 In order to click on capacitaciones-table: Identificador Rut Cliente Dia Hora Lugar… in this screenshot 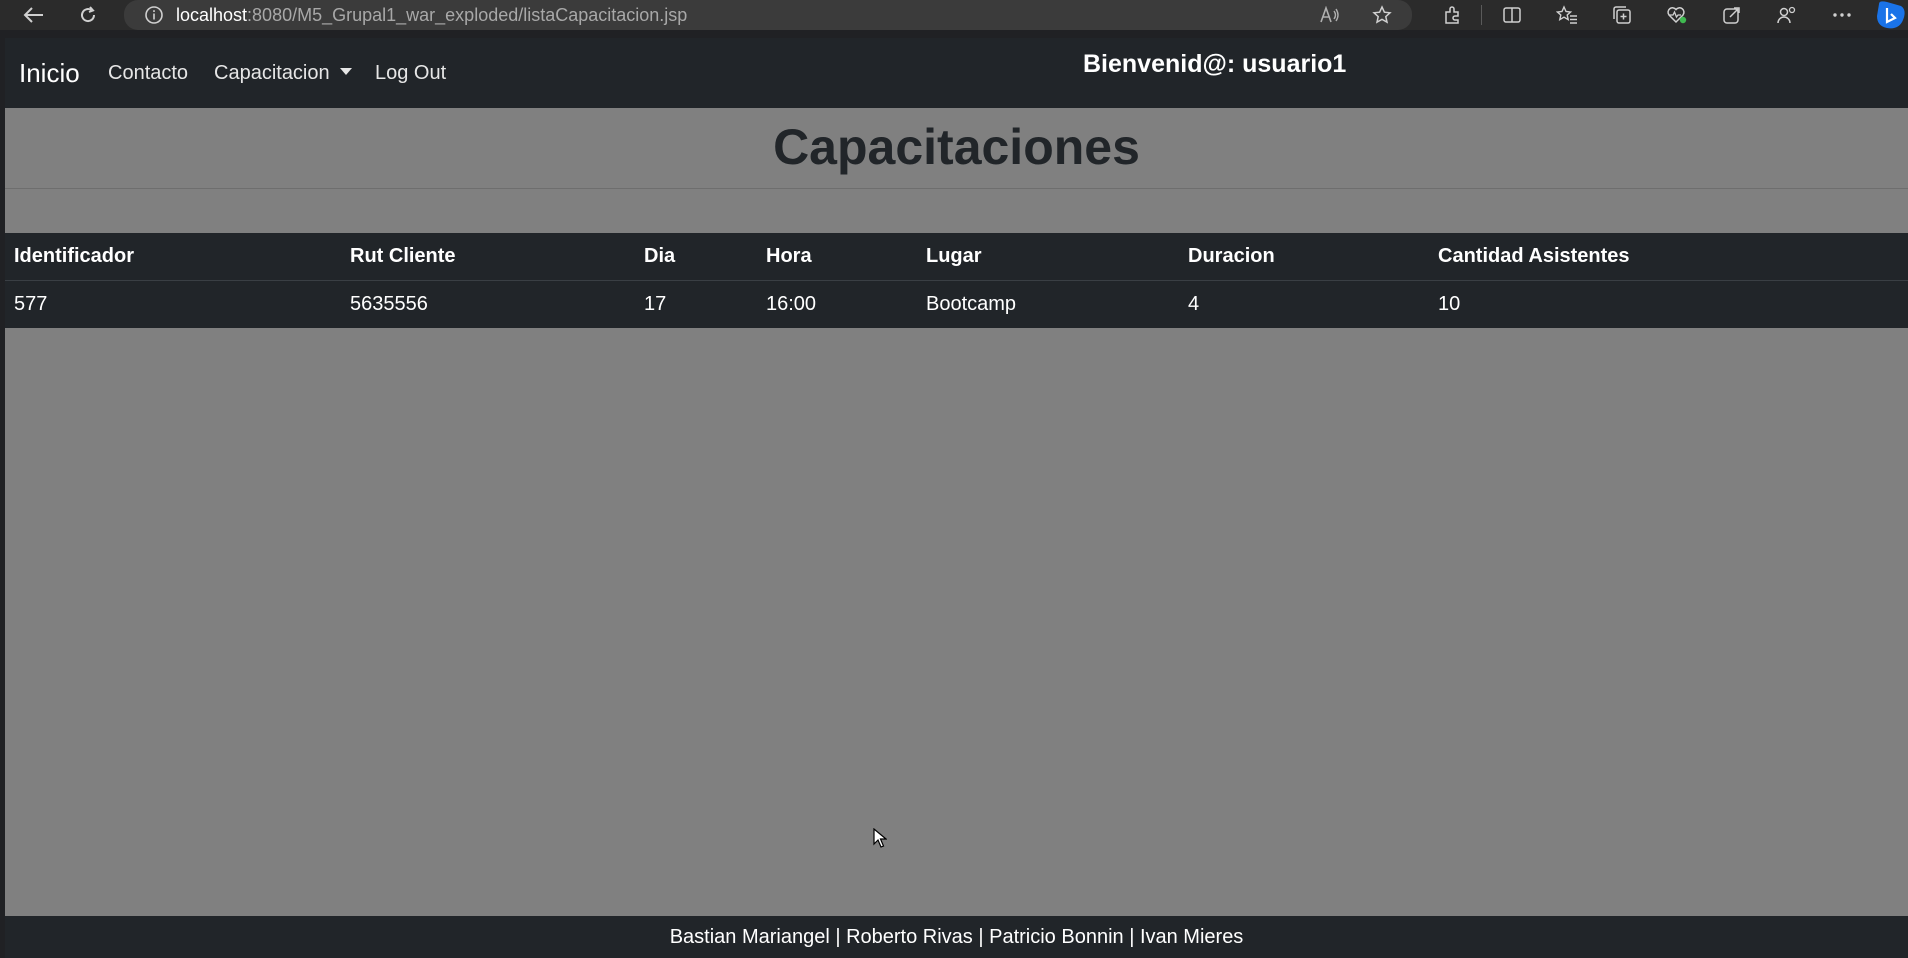, I will do `click(956, 280)`.